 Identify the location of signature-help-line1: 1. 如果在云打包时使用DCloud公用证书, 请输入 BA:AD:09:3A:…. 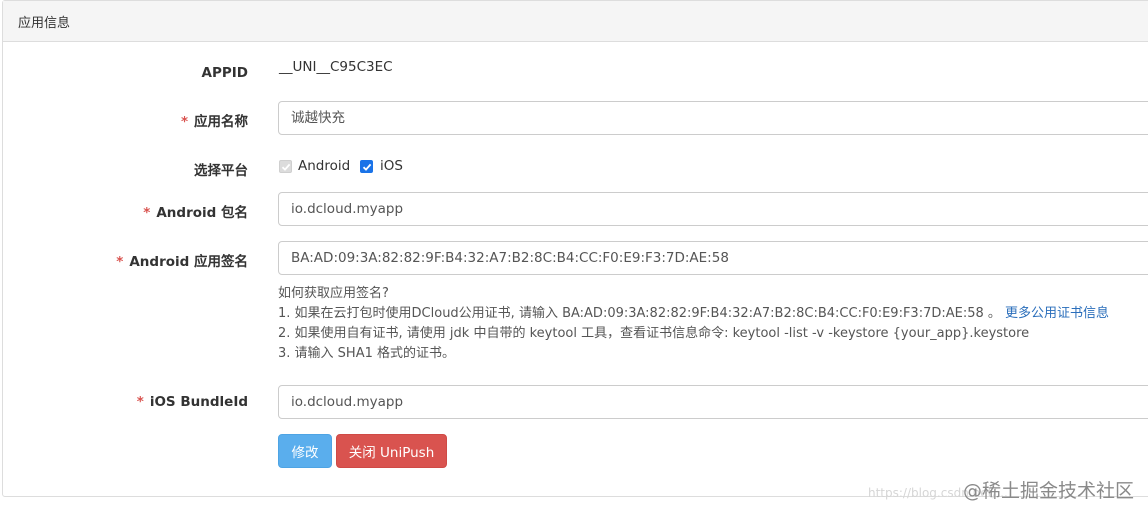
(693, 311).